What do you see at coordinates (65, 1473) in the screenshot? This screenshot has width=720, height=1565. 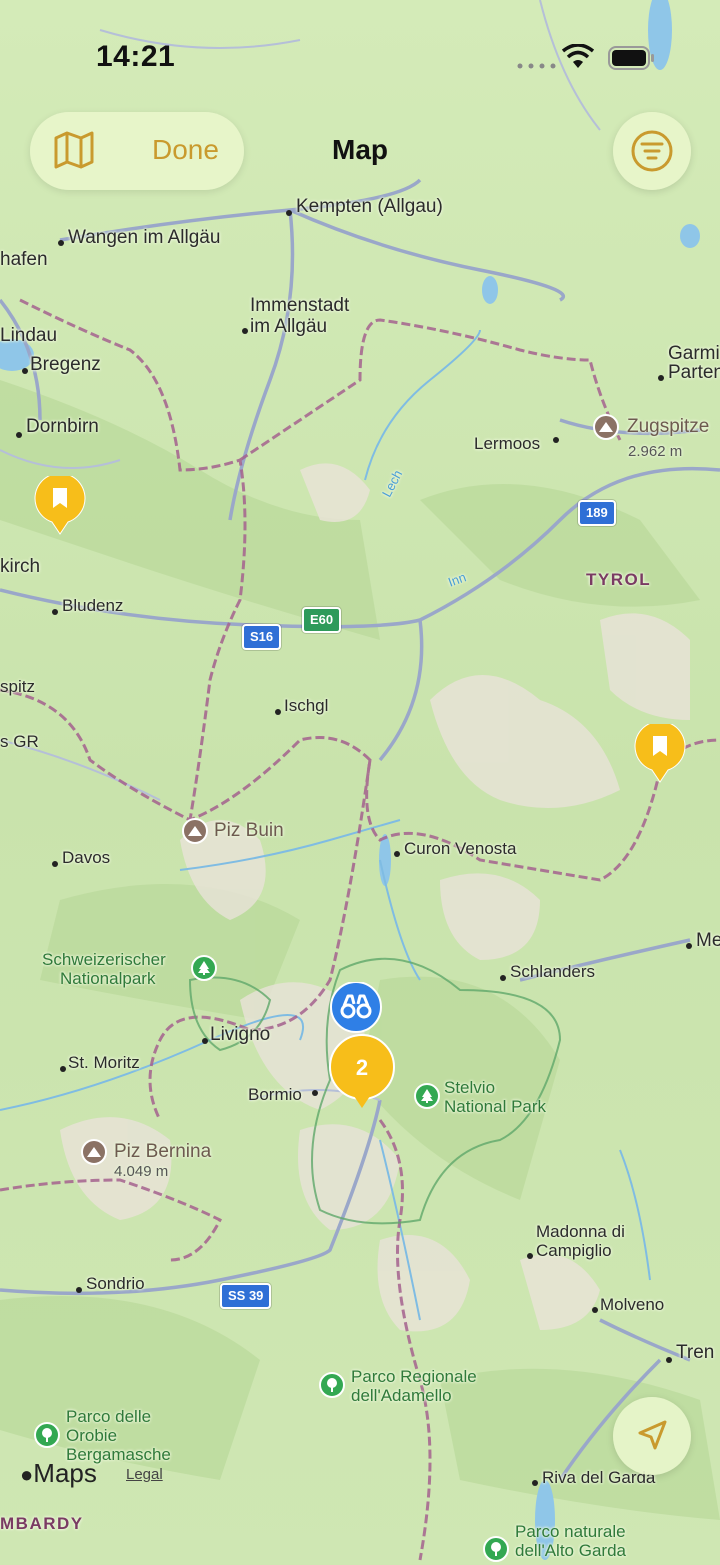 I see `maps-brand: Maps` at bounding box center [65, 1473].